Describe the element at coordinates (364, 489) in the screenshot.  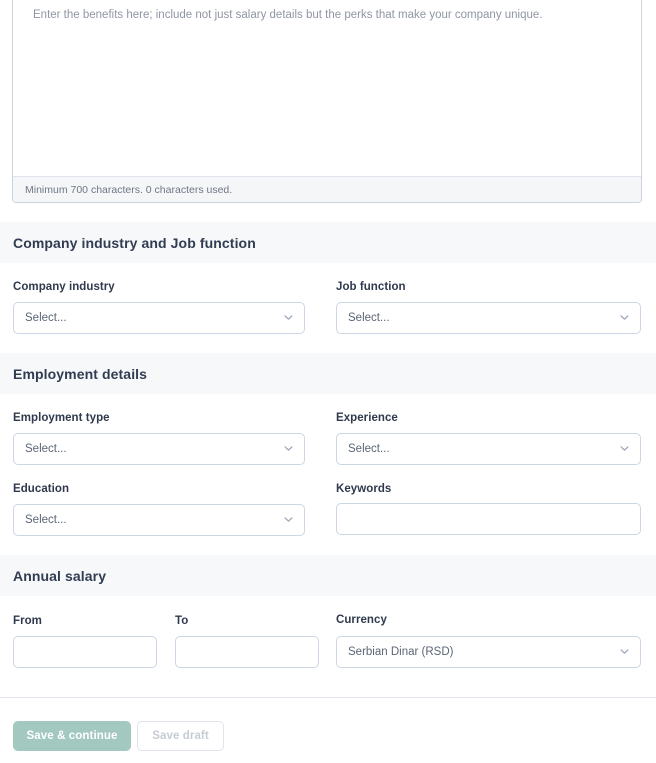
I see `label-keywords: Keywords` at that location.